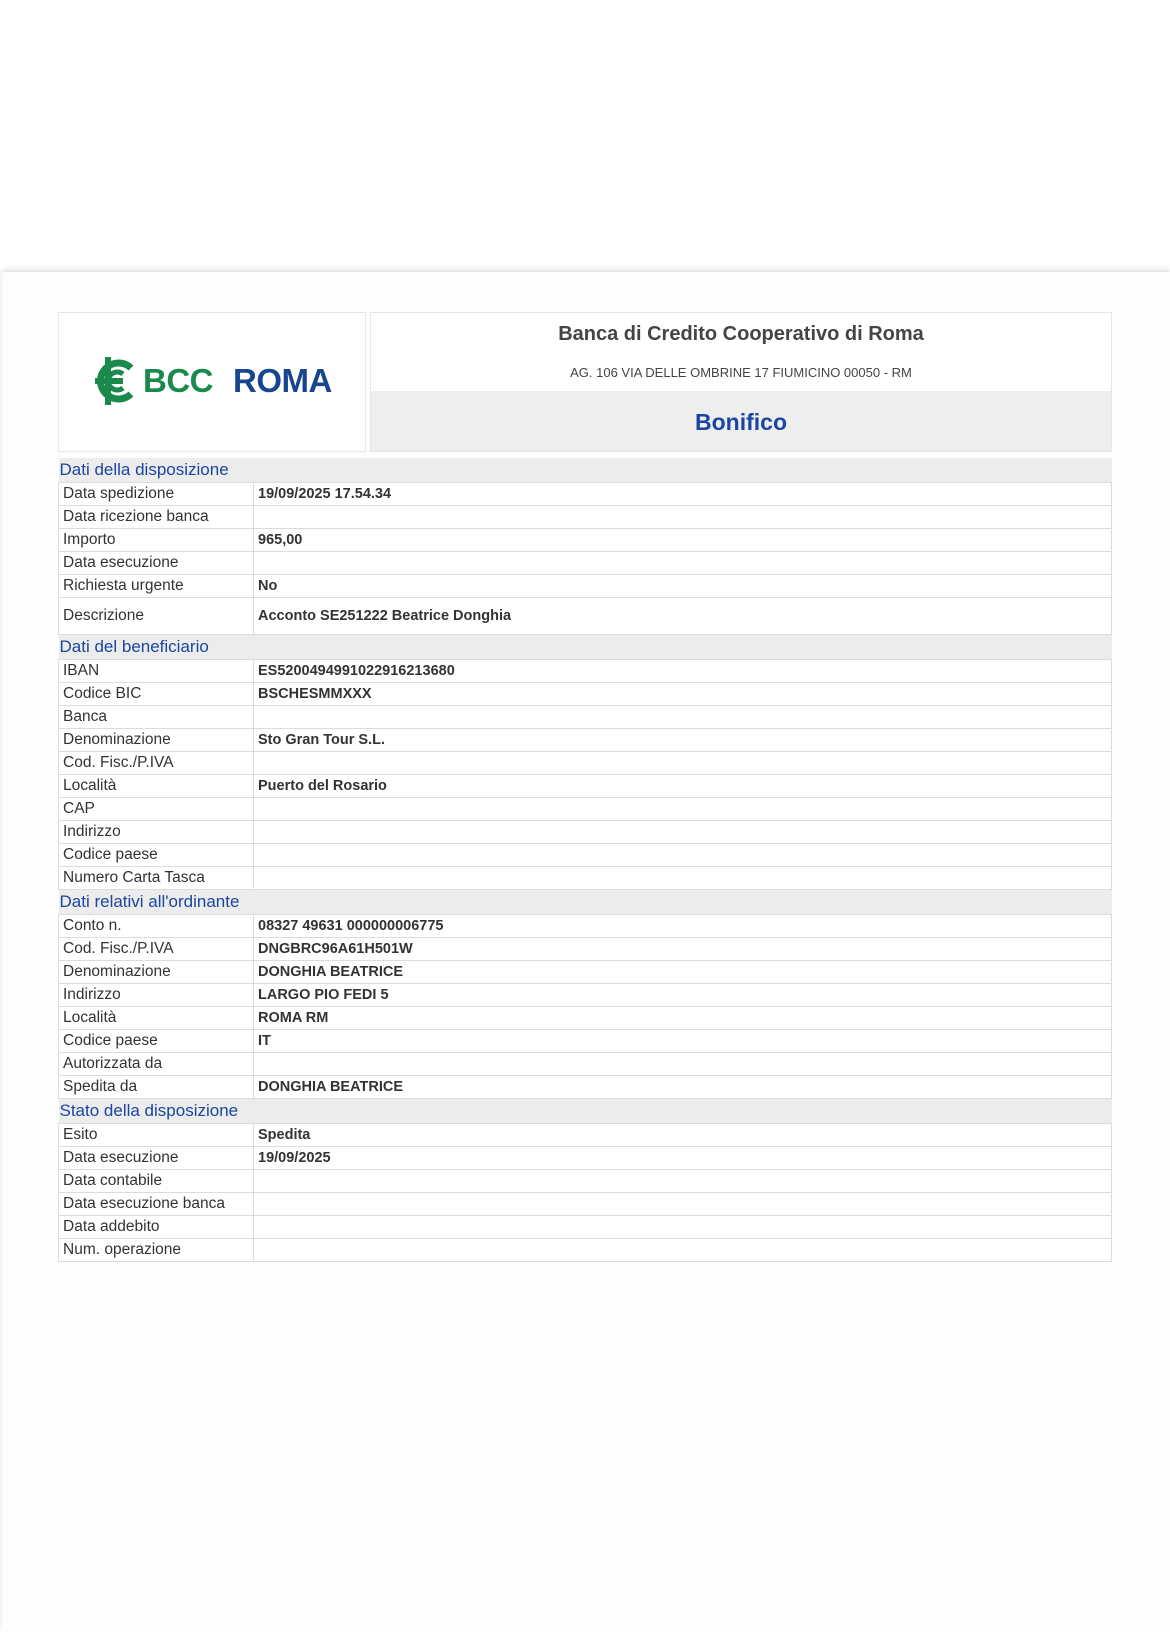 This screenshot has width=1170, height=1632. I want to click on row-label: Spedita da, so click(156, 1087).